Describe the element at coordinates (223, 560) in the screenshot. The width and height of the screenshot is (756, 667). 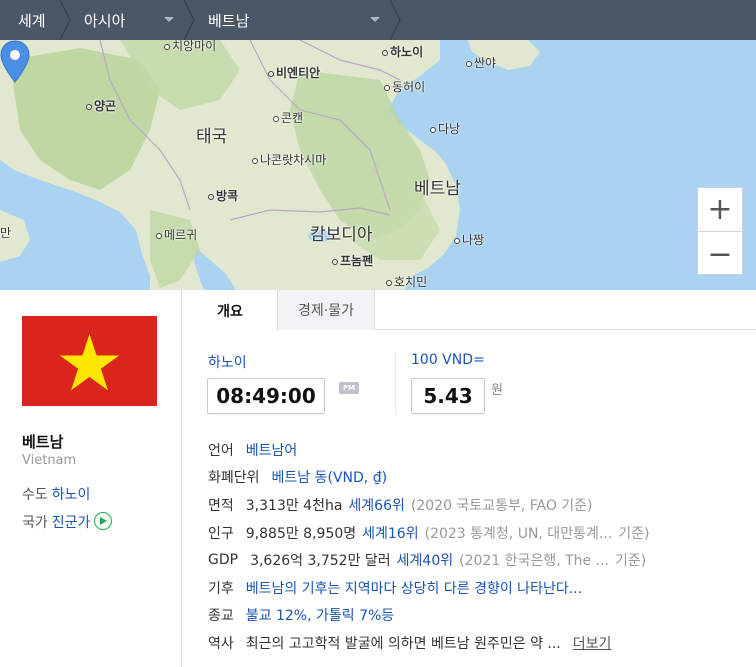
I see `info-label: GDP` at that location.